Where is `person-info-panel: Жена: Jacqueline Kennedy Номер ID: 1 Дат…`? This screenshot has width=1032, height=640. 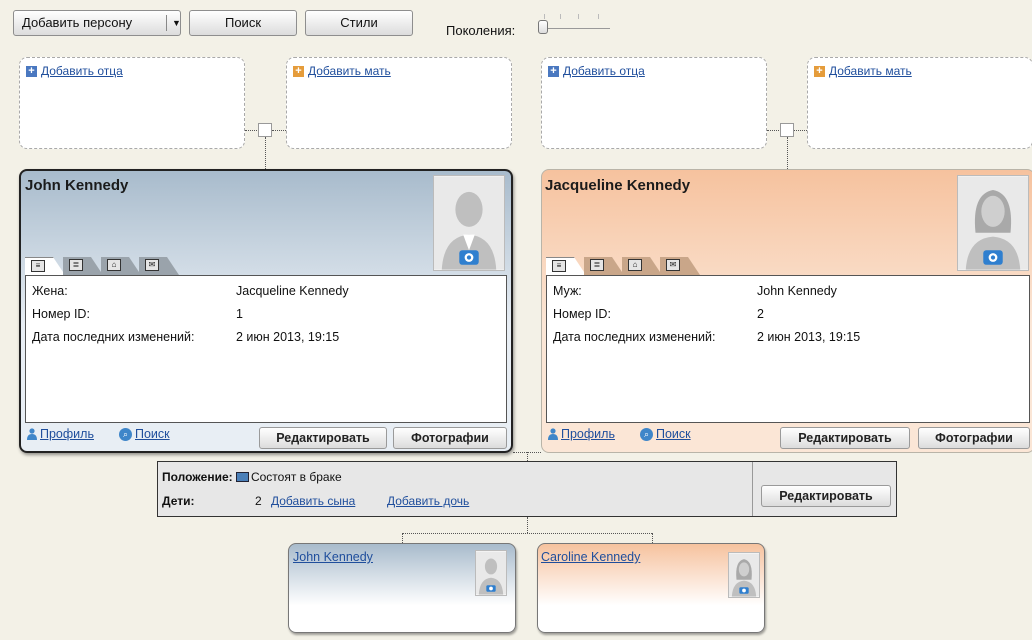 person-info-panel: Жена: Jacqueline Kennedy Номер ID: 1 Дат… is located at coordinates (266, 349).